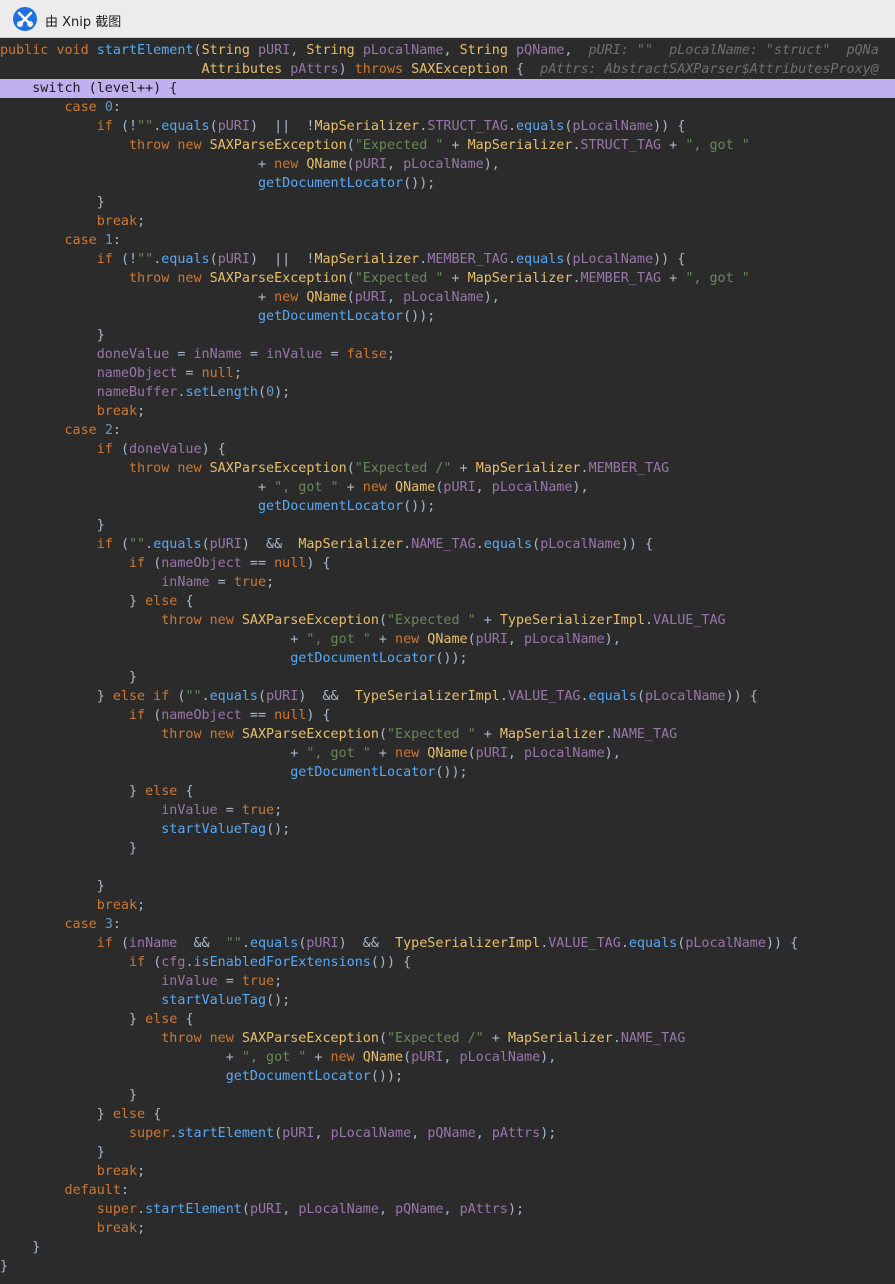 The width and height of the screenshot is (895, 1284). I want to click on code-token: +, so click(487, 620).